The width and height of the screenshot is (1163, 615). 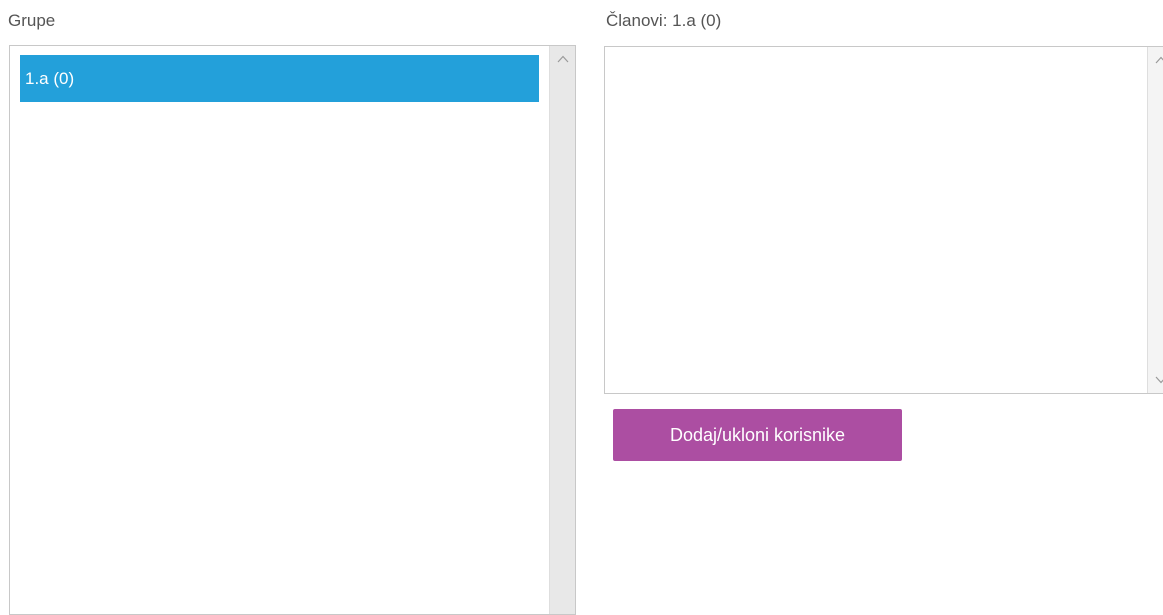 What do you see at coordinates (757, 435) in the screenshot?
I see `add-remove-users-button: Dodaj/ukloni korisnike` at bounding box center [757, 435].